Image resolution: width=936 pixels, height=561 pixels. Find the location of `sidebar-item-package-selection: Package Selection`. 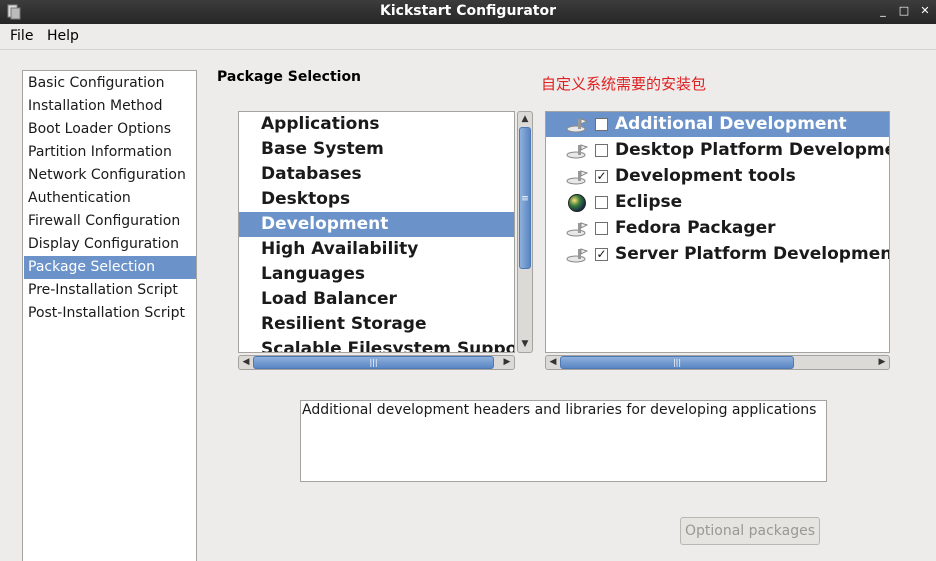

sidebar-item-package-selection: Package Selection is located at coordinates (110, 267).